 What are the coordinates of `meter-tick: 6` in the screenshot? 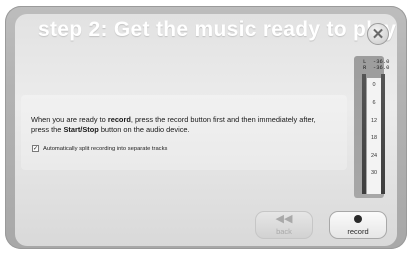 It's located at (374, 103).